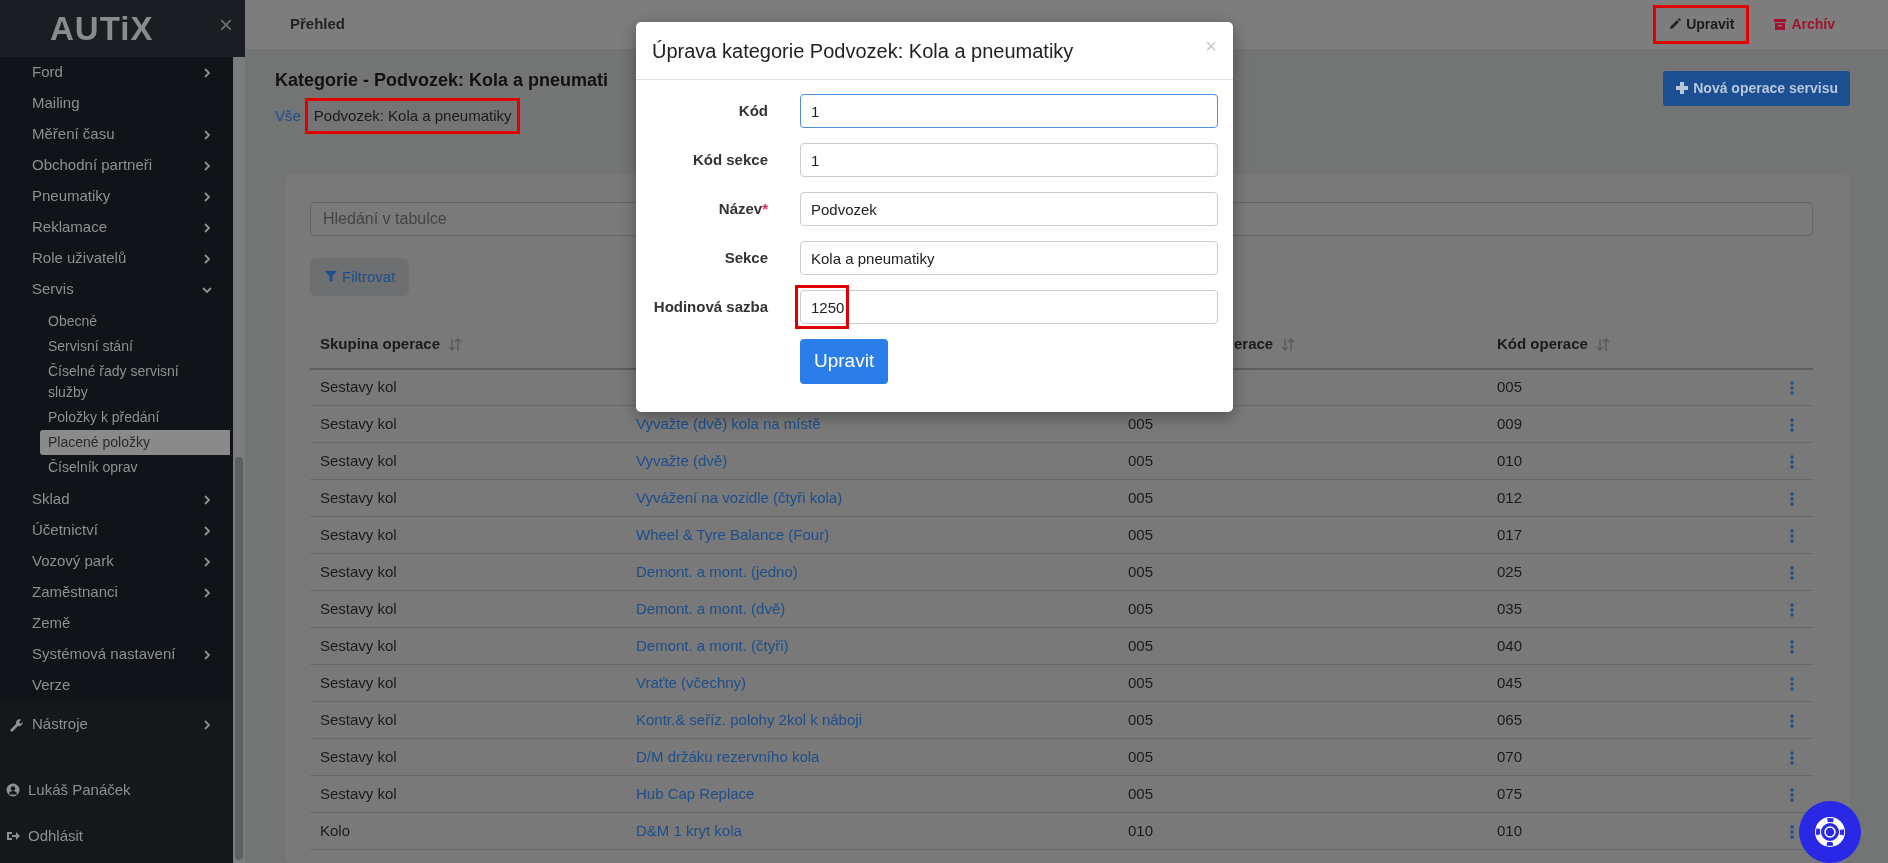 The height and width of the screenshot is (863, 1888). I want to click on sidebar-item: Země, so click(116, 623).